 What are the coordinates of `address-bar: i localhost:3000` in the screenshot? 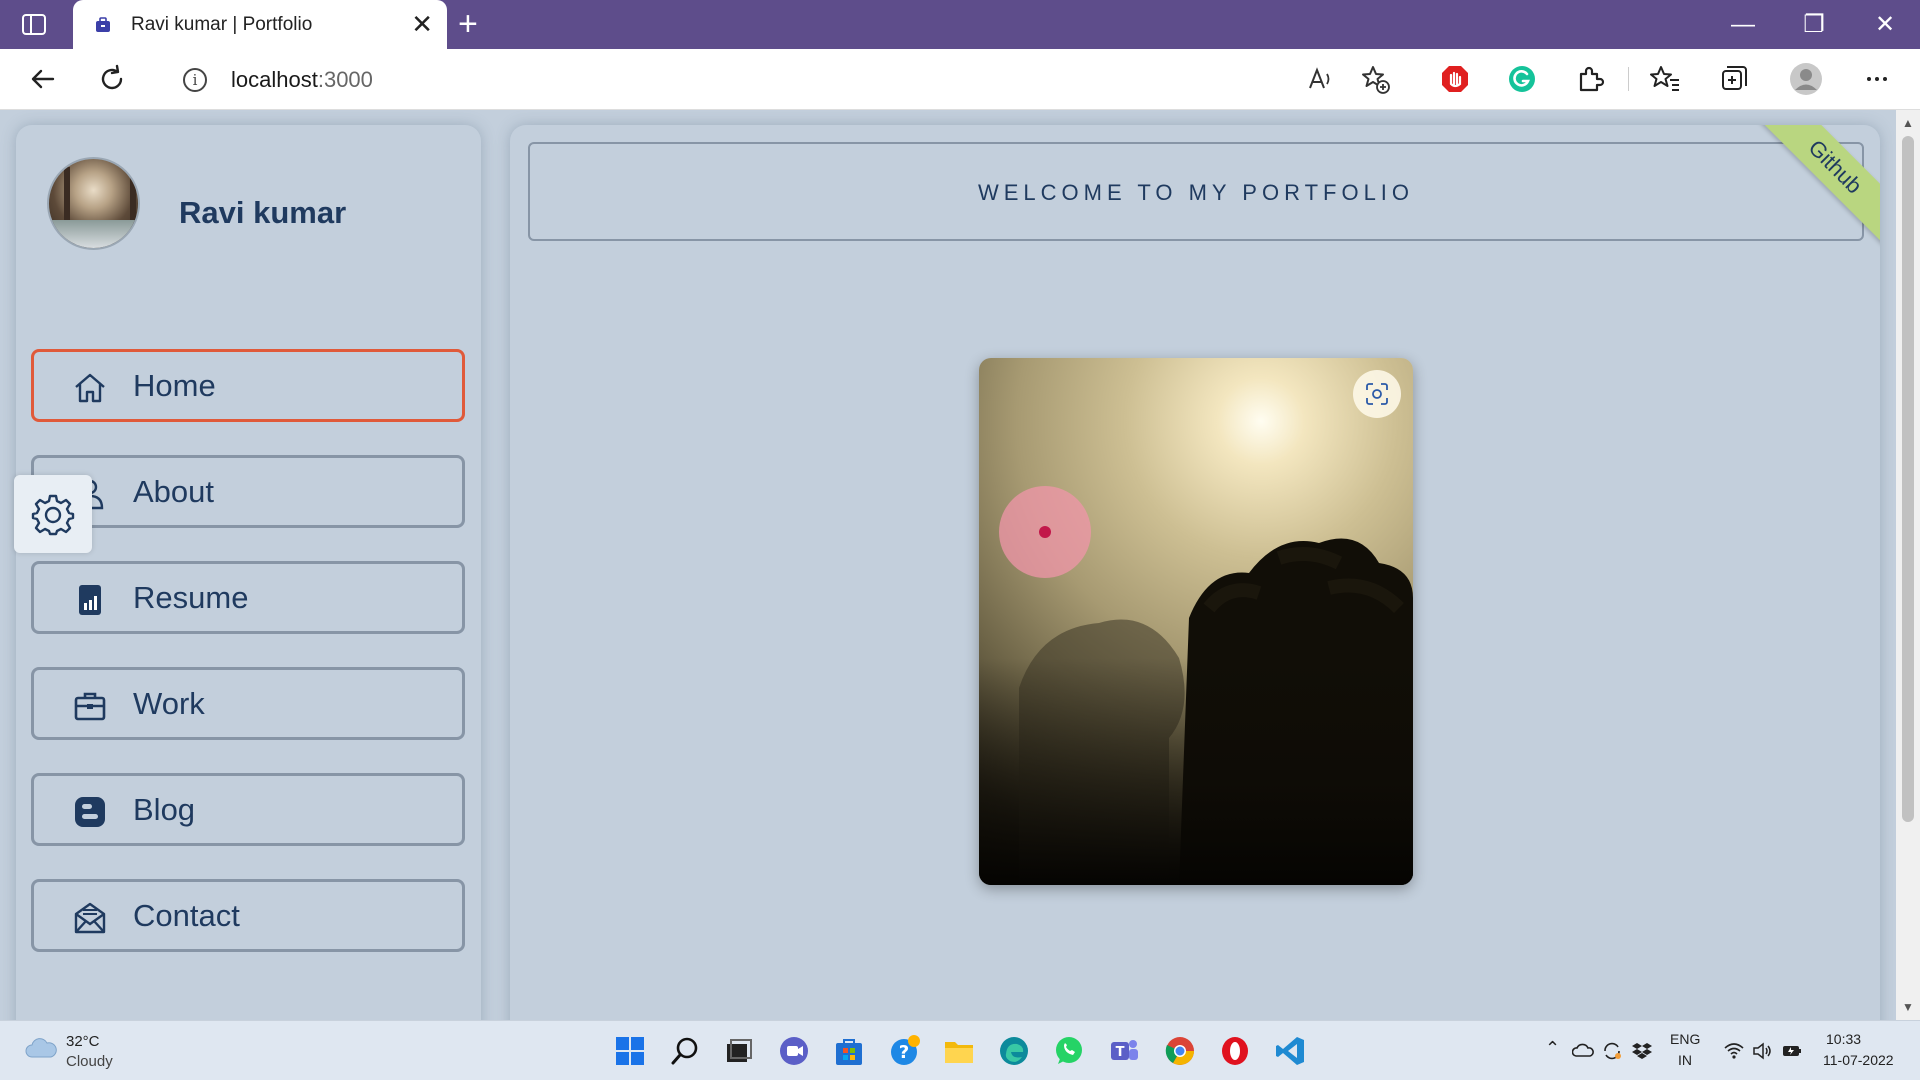 It's located at (782, 79).